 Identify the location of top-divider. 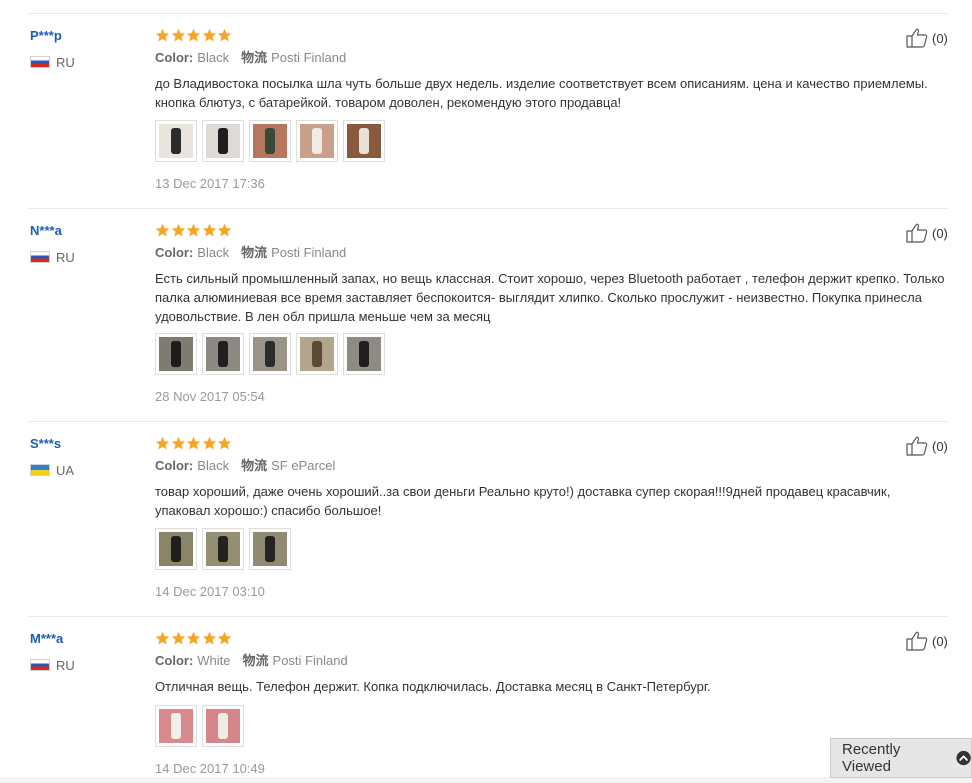
(488, 13).